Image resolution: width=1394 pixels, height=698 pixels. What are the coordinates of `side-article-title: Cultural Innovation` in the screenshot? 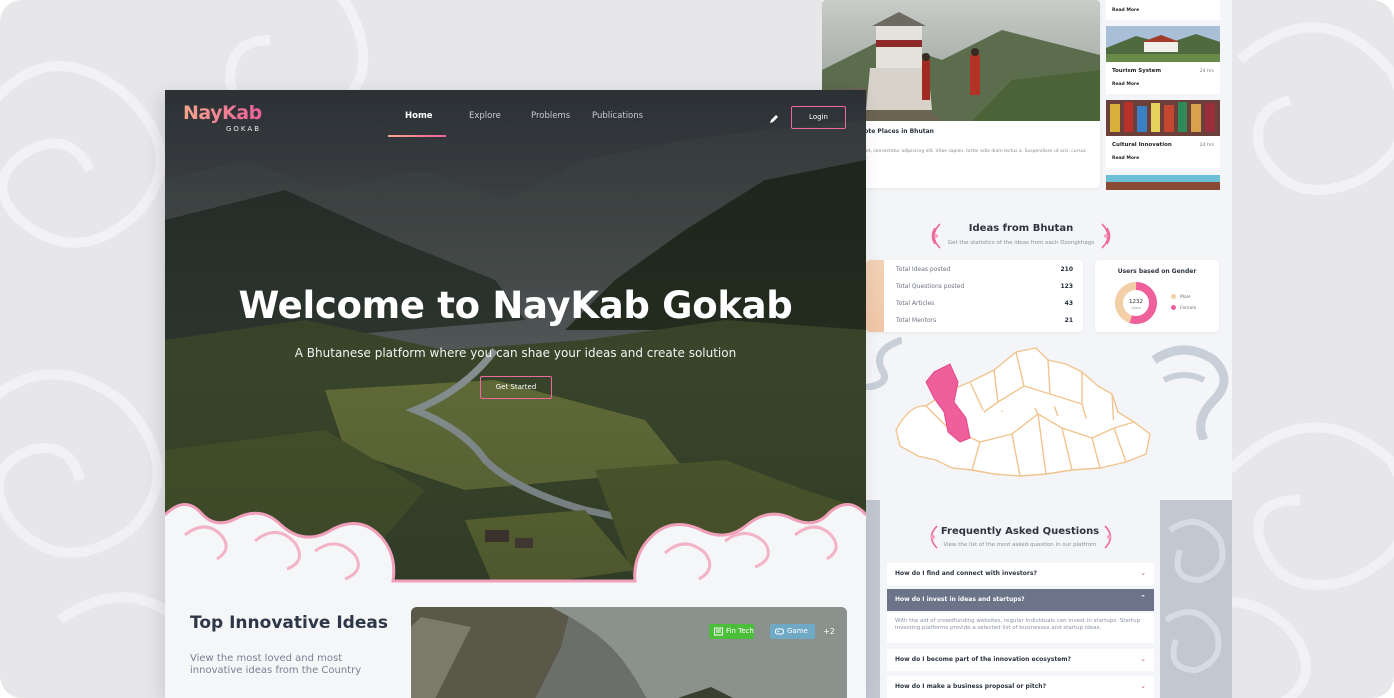 It's located at (1142, 145).